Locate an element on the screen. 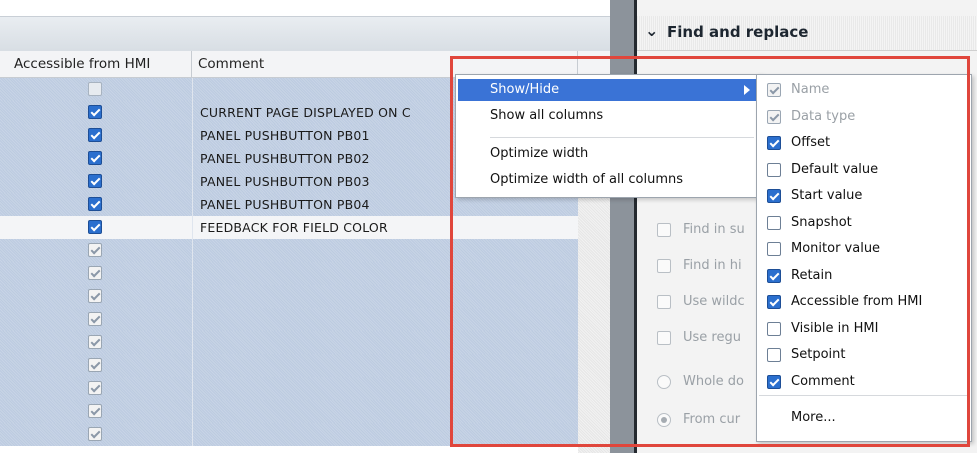 The image size is (977, 453). menu-item-show-all-columns: Show all columns is located at coordinates (608, 116).